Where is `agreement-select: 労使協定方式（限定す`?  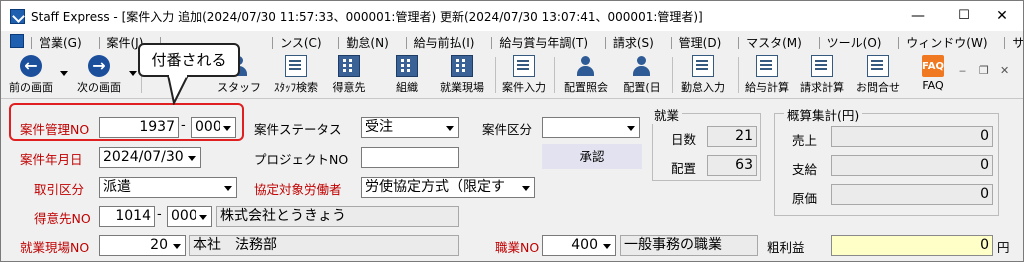
agreement-select: 労使協定方式（限定す is located at coordinates (448, 187).